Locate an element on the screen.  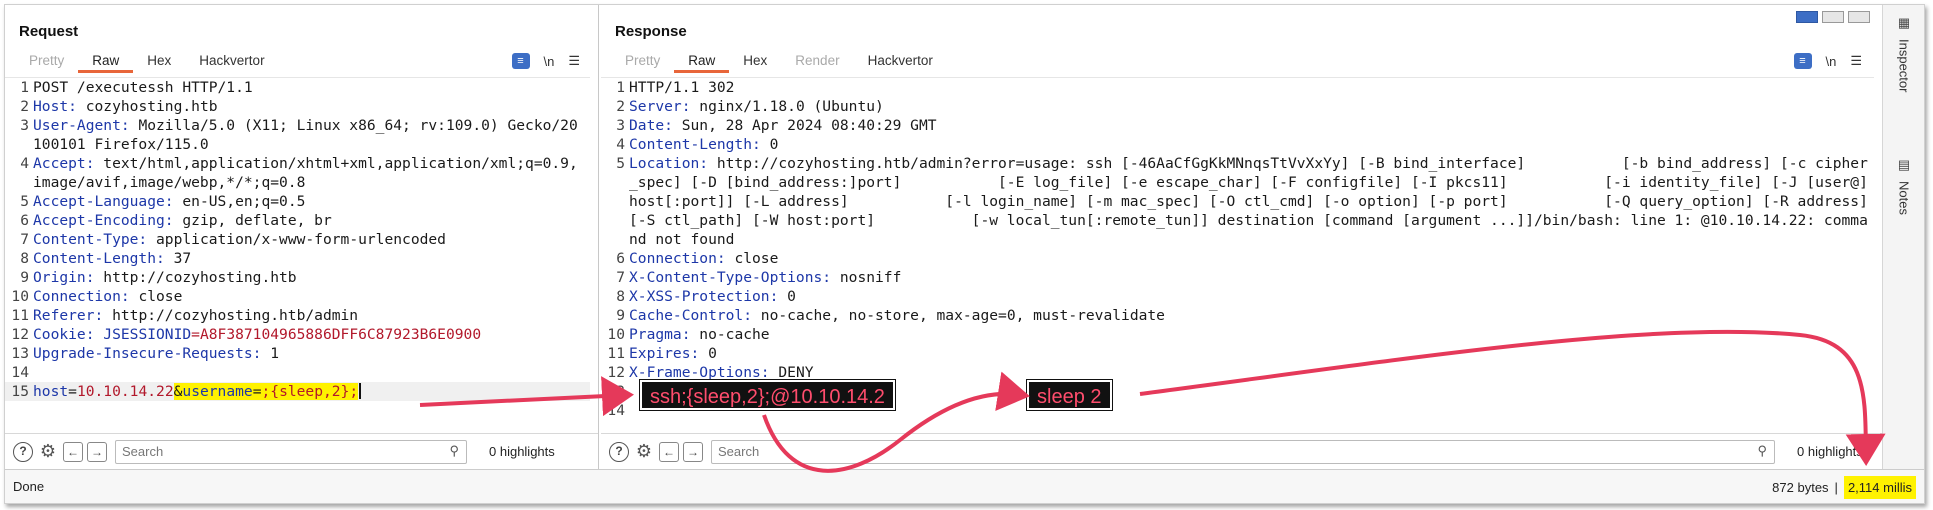
request-tab-raw: Raw is located at coordinates (106, 62).